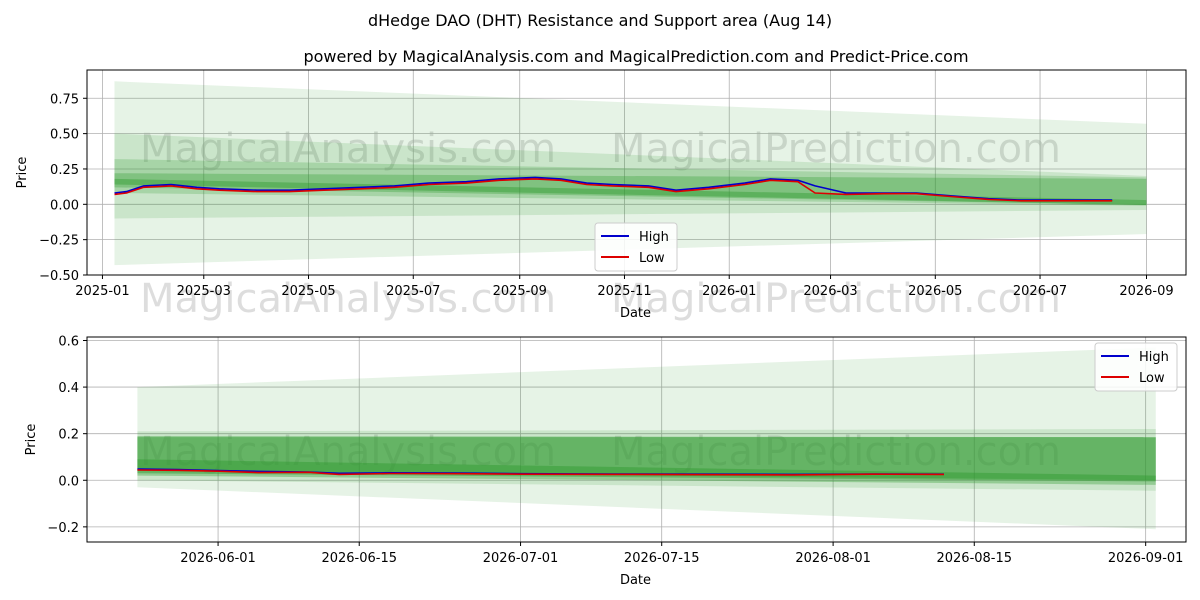  I want to click on bottom-yaxis-title: Price, so click(31, 440).